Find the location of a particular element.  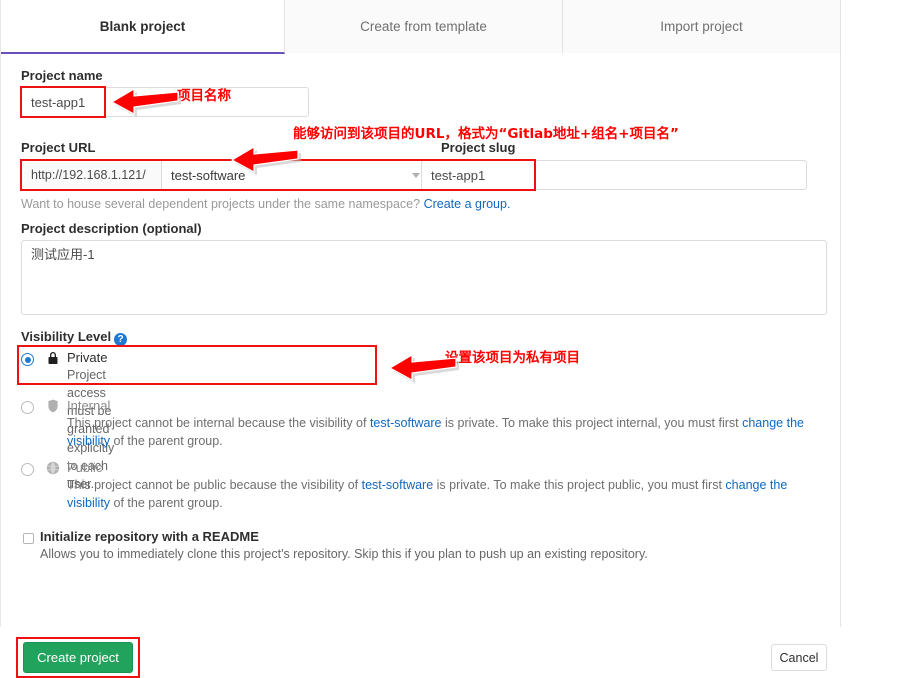

public-group-link: test-software is located at coordinates (398, 485).